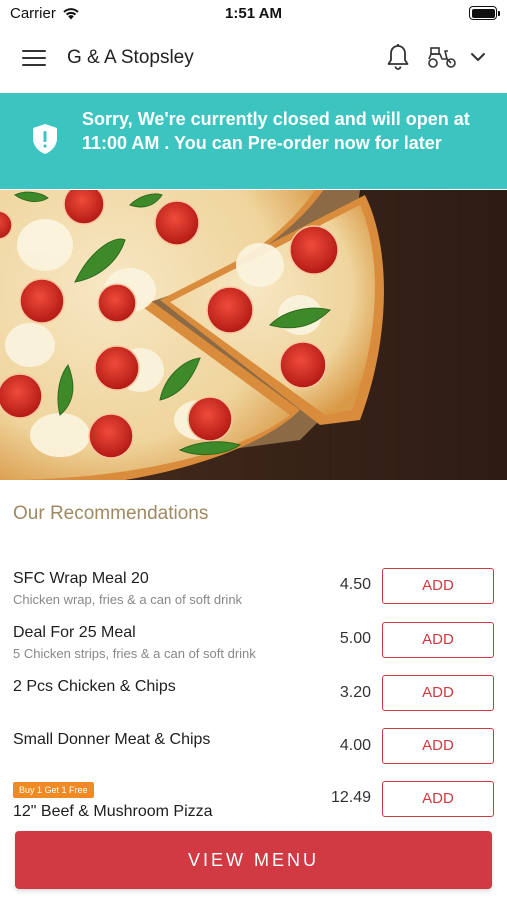 The image size is (507, 900). Describe the element at coordinates (478, 57) in the screenshot. I see `chevron-down-icon` at that location.